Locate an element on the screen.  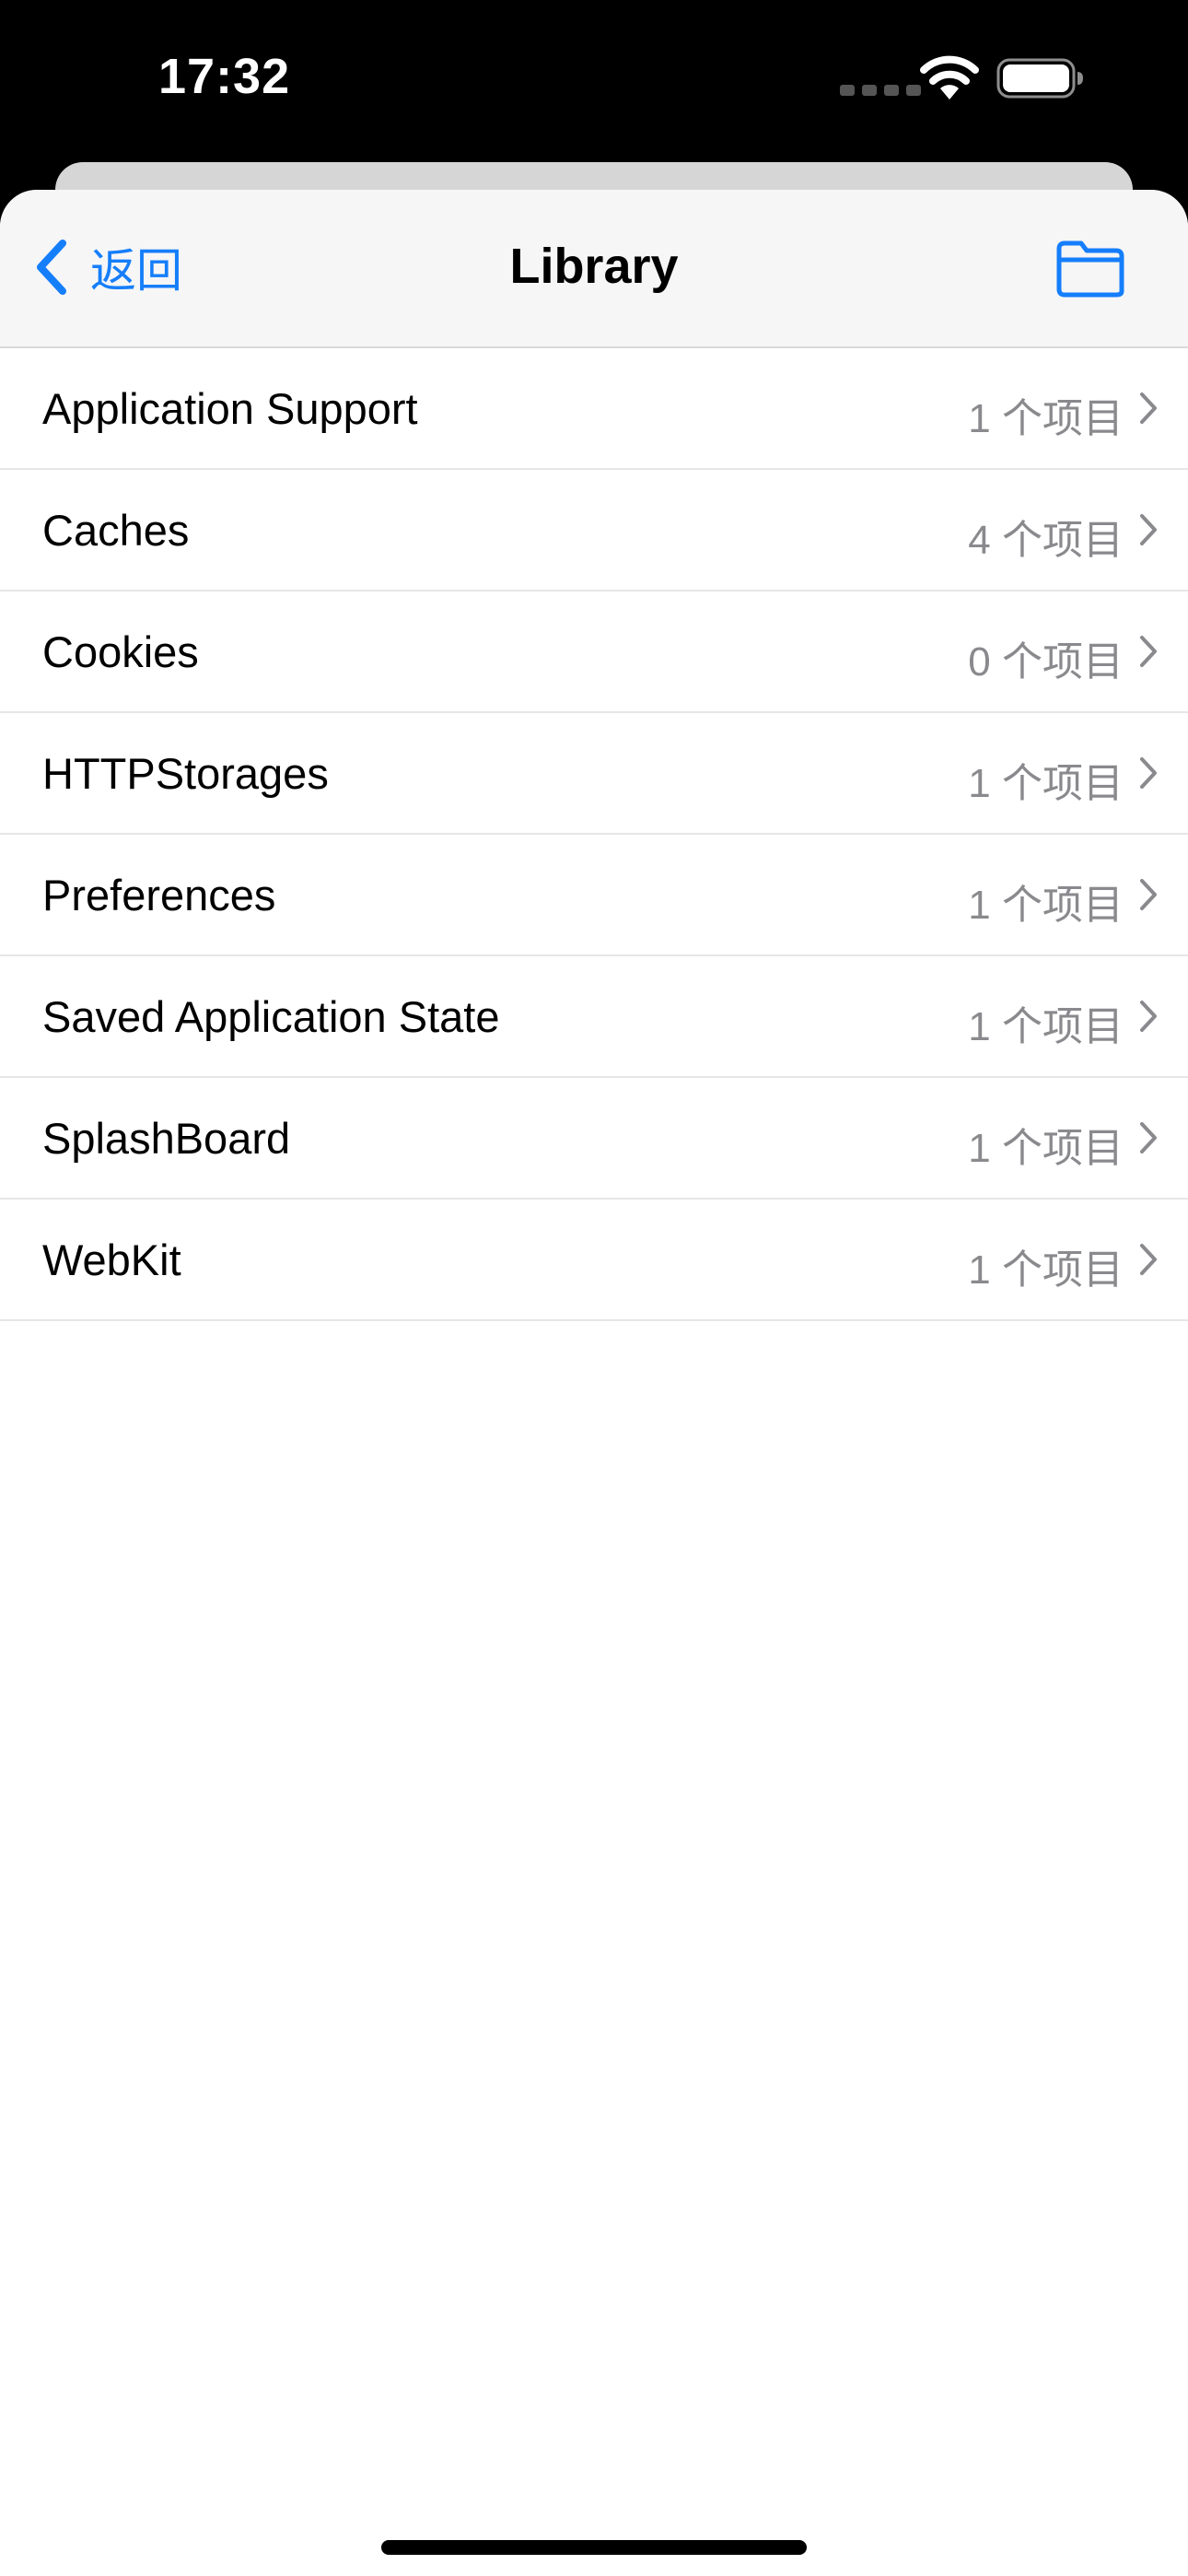
list-item: Caches 4 个项目 is located at coordinates (594, 530).